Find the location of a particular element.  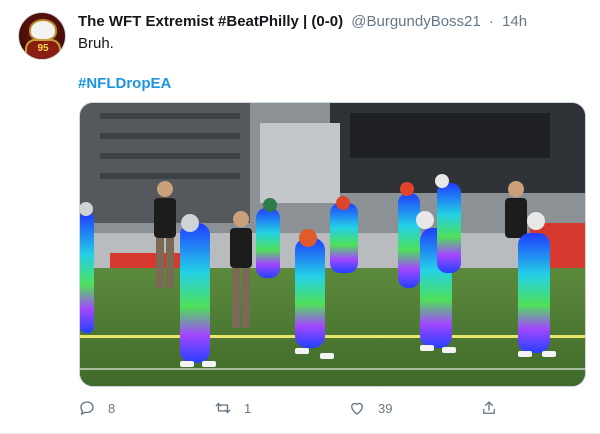

share-icon is located at coordinates (489, 407).